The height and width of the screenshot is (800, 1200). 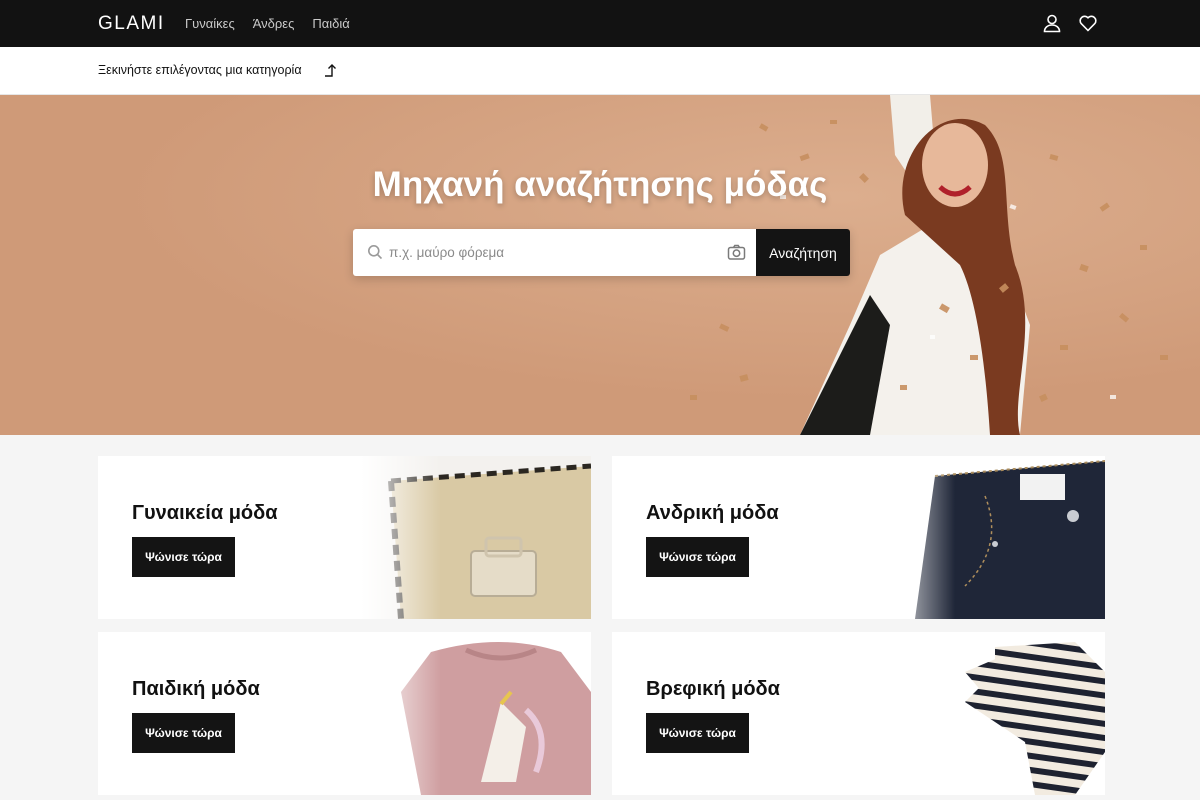 I want to click on category-bar: Ξεκινήστε επιλέγοντας μια κατηγορία, so click(x=600, y=71).